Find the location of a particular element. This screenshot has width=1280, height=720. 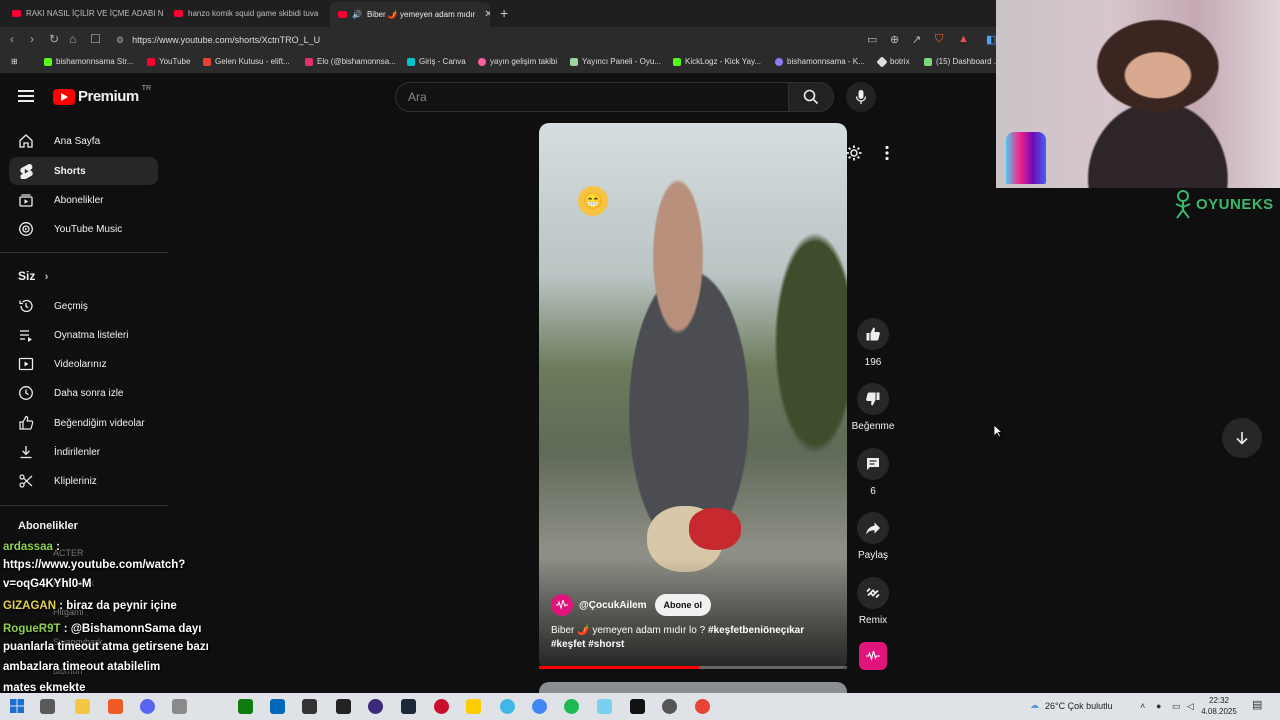

bookmark-item: botrix is located at coordinates (893, 61).